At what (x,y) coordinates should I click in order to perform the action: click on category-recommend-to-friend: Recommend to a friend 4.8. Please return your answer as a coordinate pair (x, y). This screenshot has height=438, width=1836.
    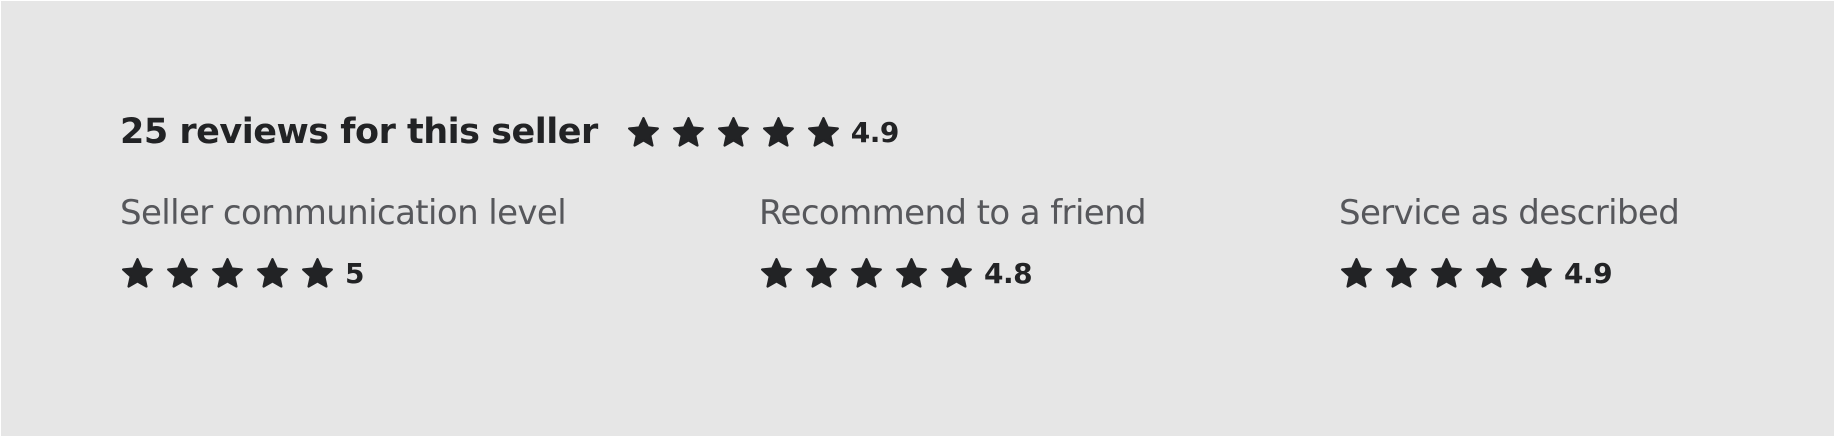
    Looking at the image, I should click on (953, 242).